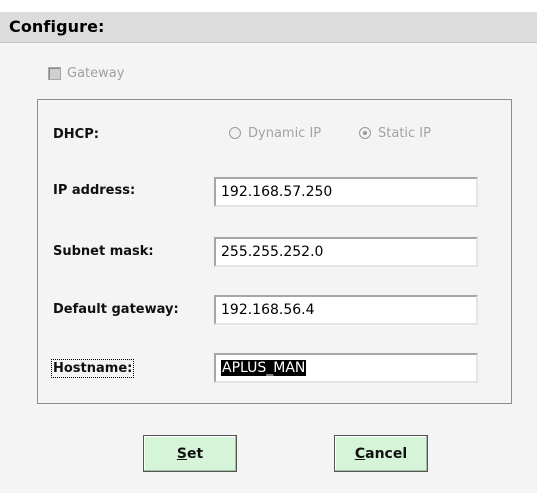  Describe the element at coordinates (57, 26) in the screenshot. I see `dialog-title: Configure:` at that location.